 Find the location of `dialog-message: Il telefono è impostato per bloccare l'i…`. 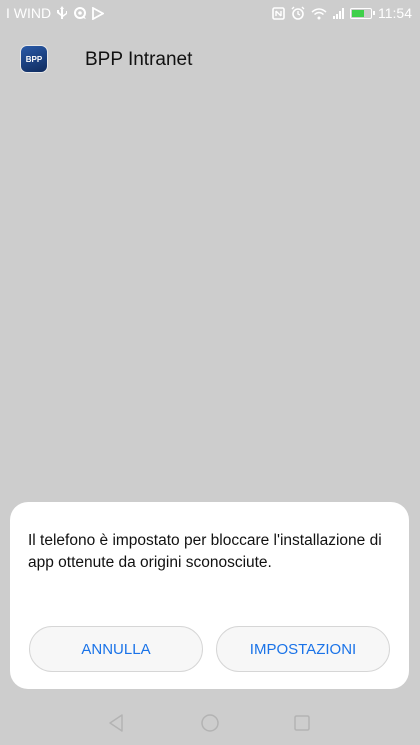

dialog-message: Il telefono è impostato per bloccare l'i… is located at coordinates (205, 551).